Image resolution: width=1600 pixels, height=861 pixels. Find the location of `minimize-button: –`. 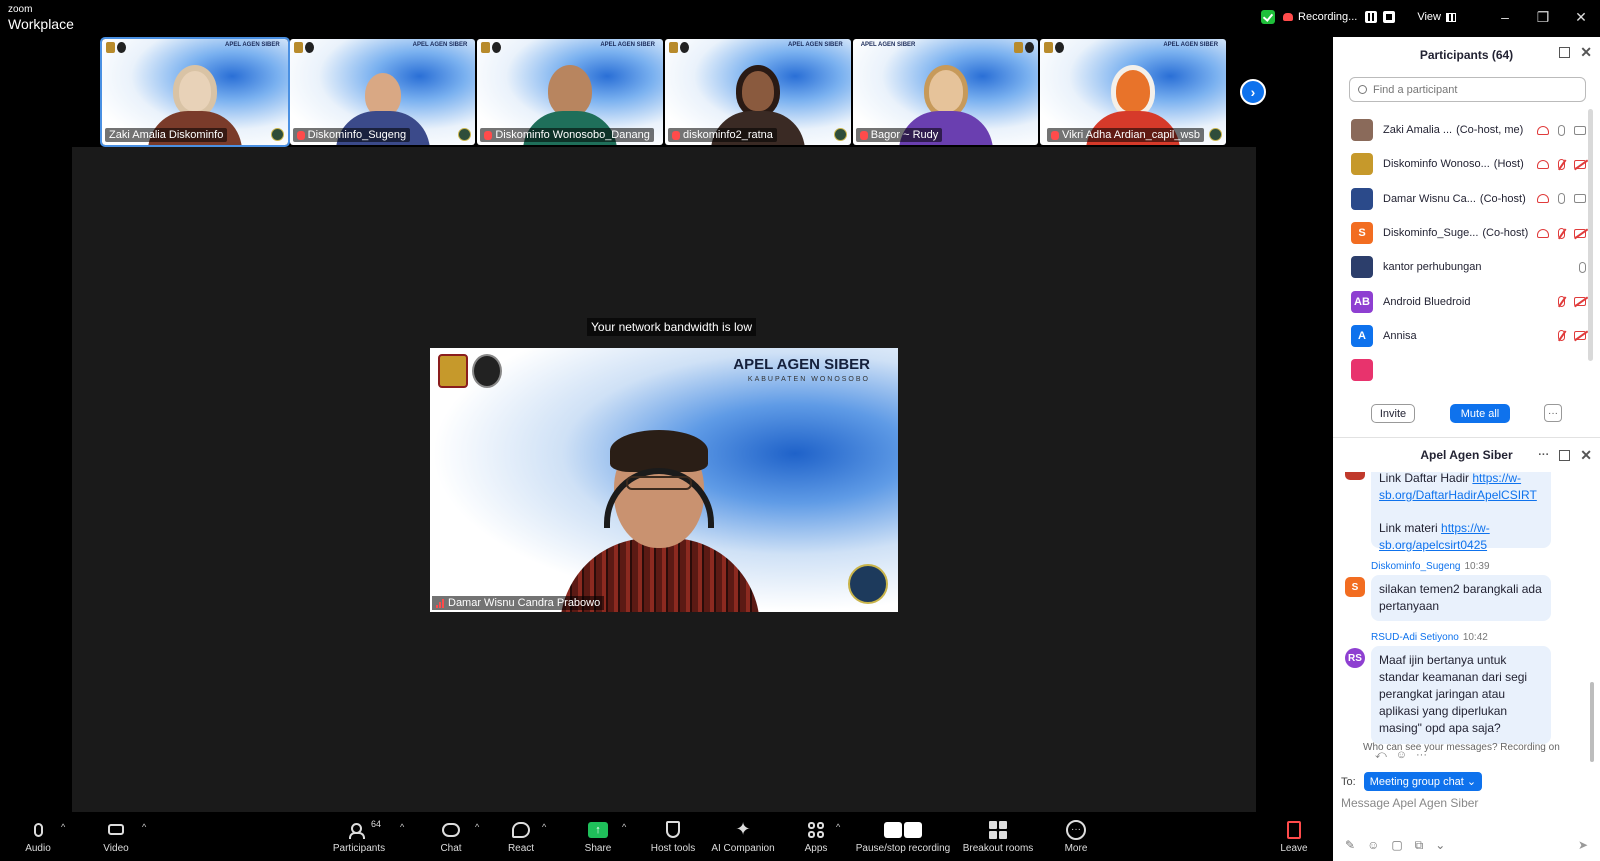

minimize-button: – is located at coordinates (1505, 17).